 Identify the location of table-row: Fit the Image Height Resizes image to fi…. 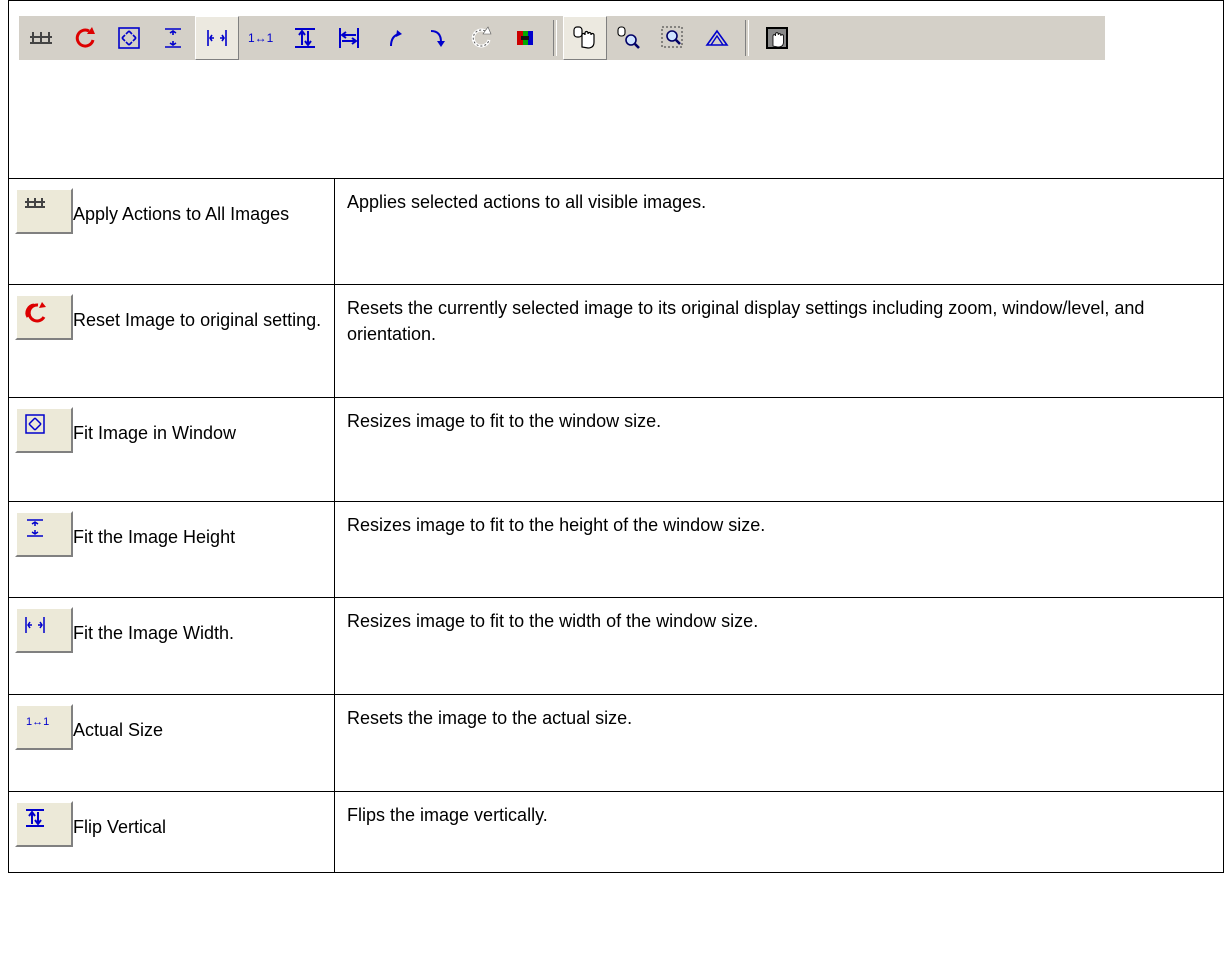
(616, 549).